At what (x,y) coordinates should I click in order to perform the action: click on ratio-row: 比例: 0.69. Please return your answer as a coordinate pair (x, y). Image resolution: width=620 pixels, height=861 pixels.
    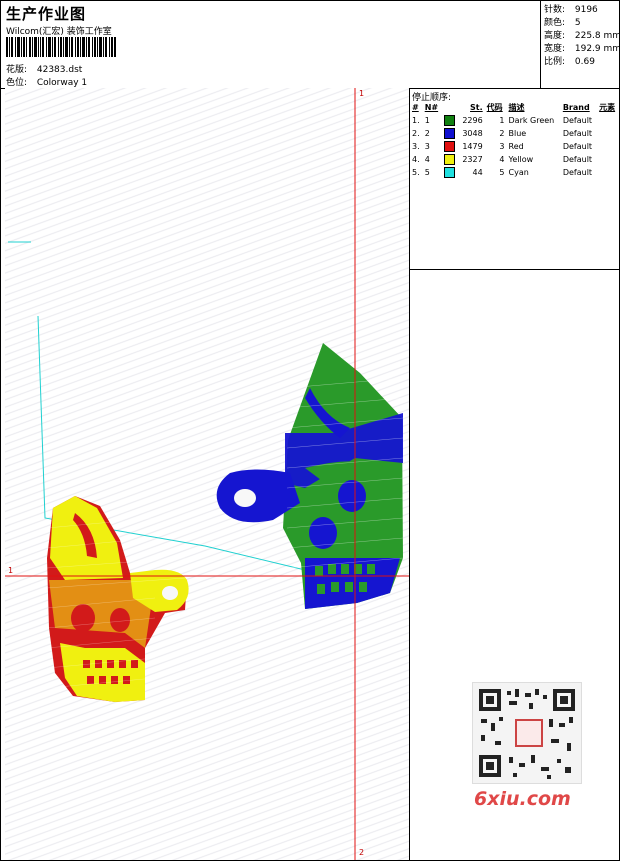
    Looking at the image, I should click on (580, 62).